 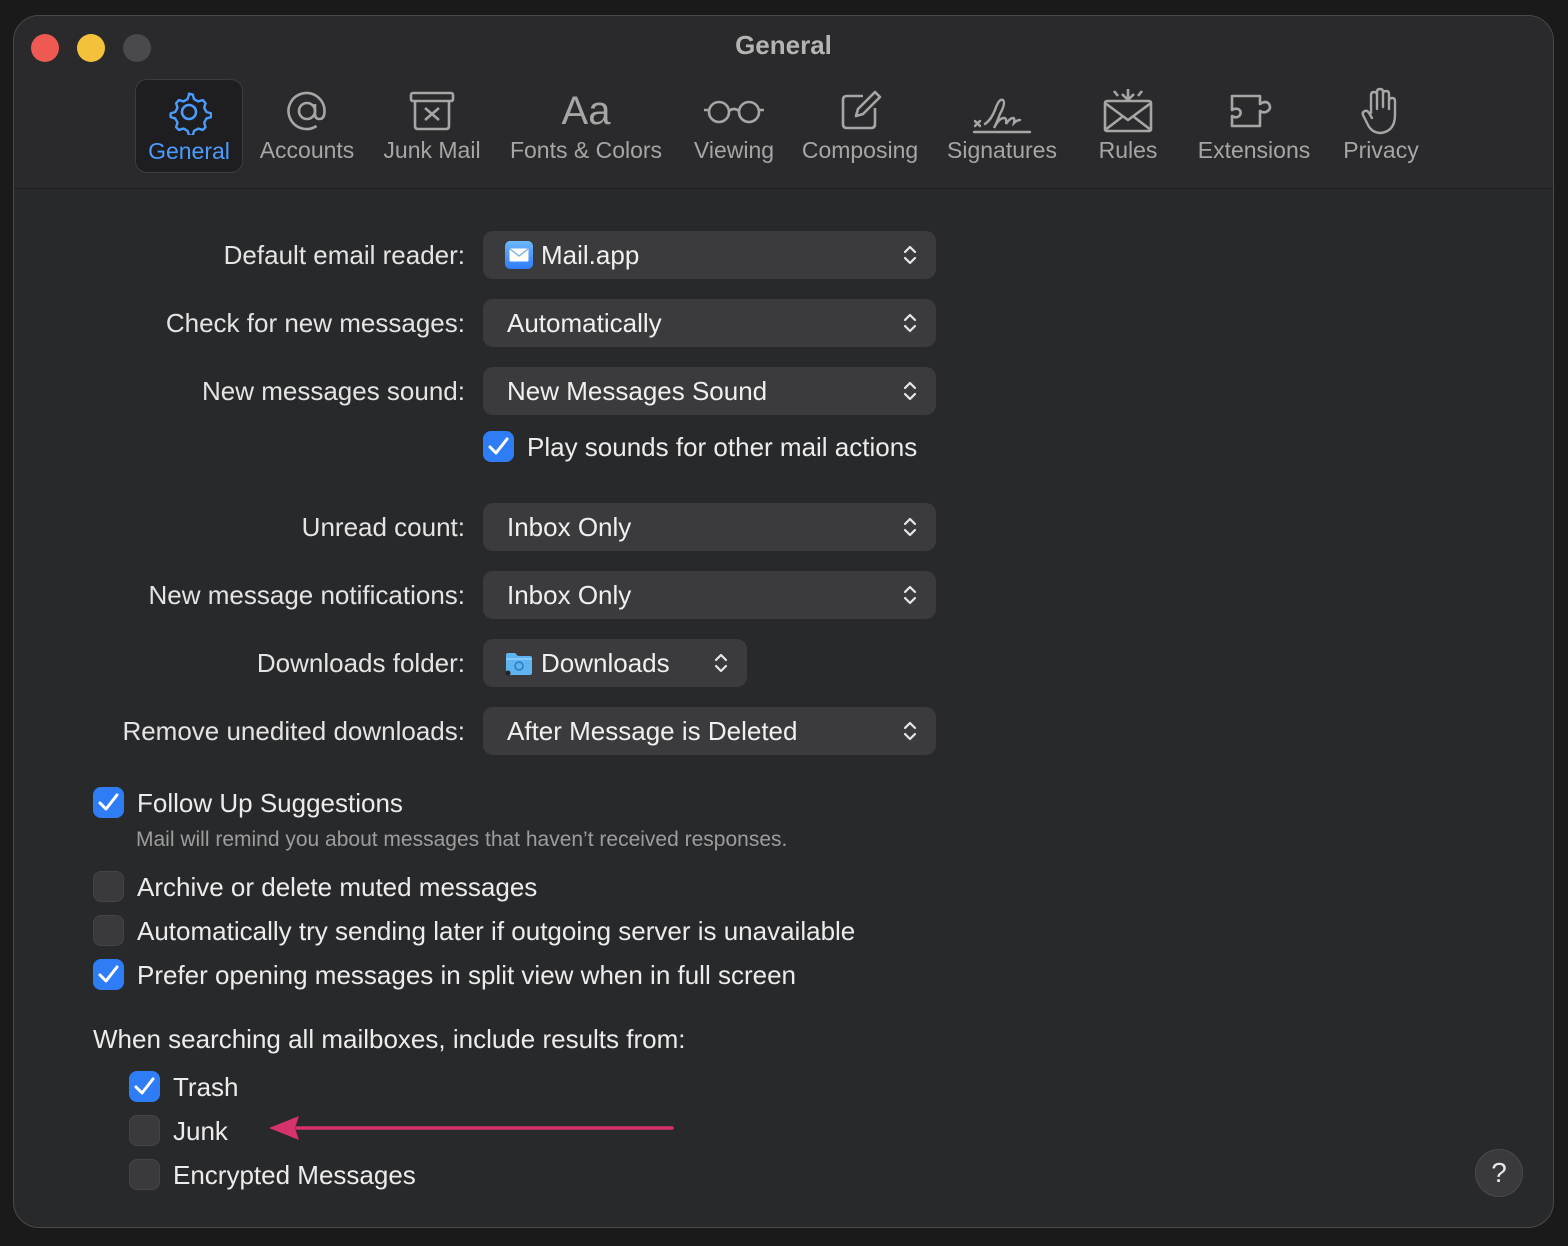 I want to click on archive-muted-label: Archive or delete muted messages, so click(x=337, y=887).